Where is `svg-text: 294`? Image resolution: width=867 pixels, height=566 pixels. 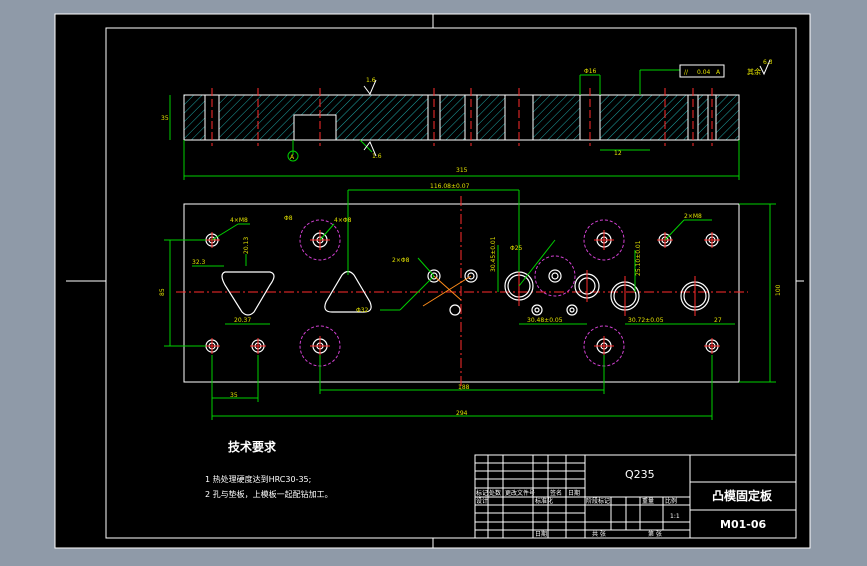
svg-text: 294 is located at coordinates (462, 413).